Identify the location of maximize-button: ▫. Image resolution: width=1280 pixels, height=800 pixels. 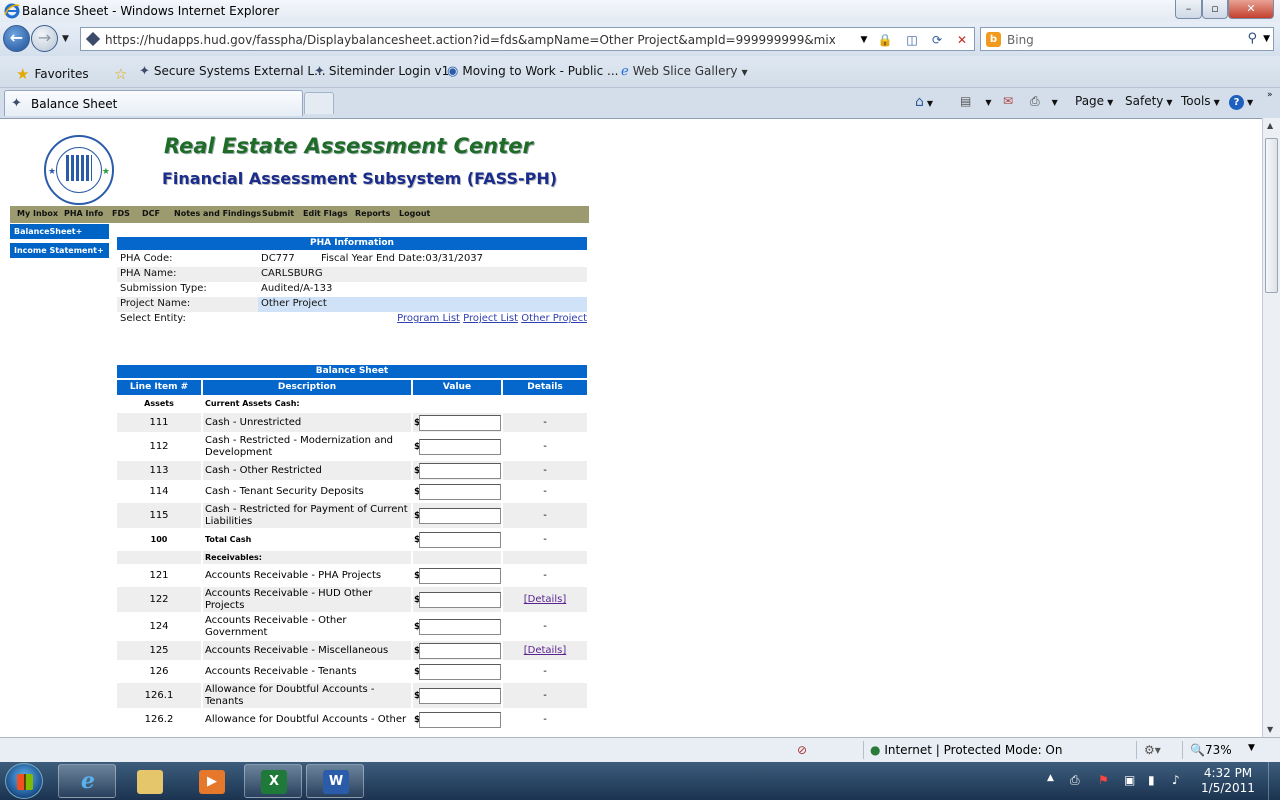
(1215, 9).